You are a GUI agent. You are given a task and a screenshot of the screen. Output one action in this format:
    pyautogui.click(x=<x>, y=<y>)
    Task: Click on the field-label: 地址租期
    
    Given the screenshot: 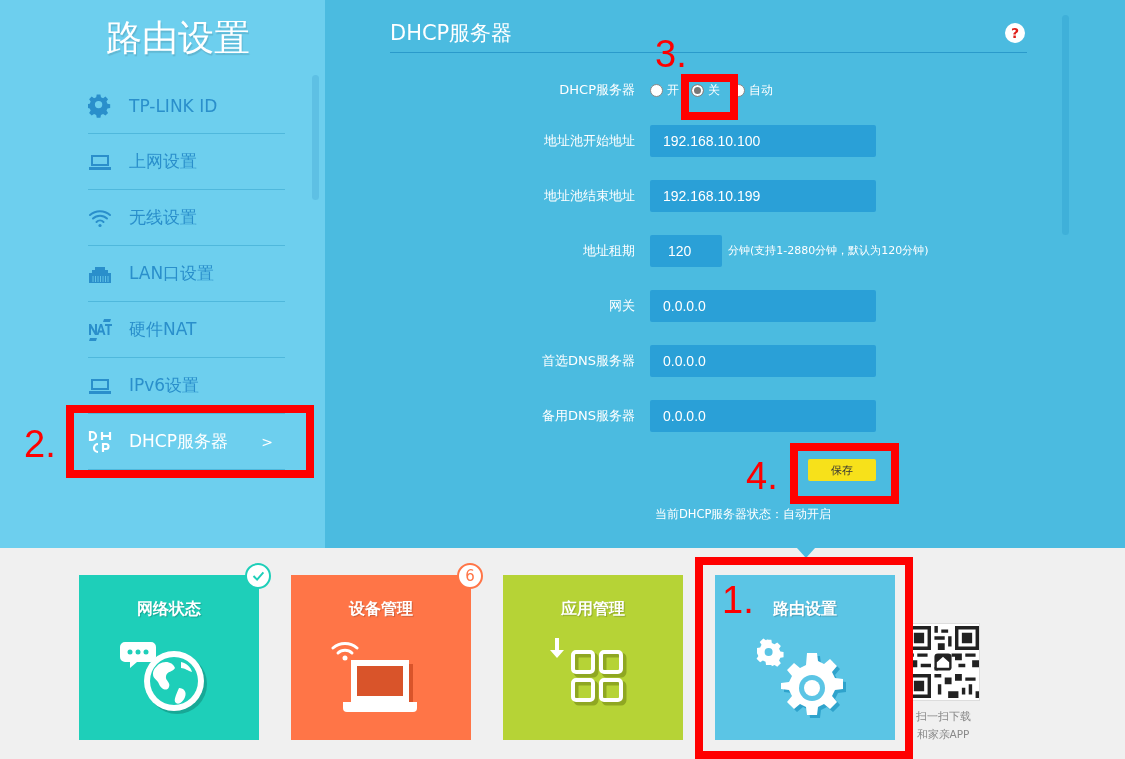 What is the action you would take?
    pyautogui.click(x=609, y=250)
    